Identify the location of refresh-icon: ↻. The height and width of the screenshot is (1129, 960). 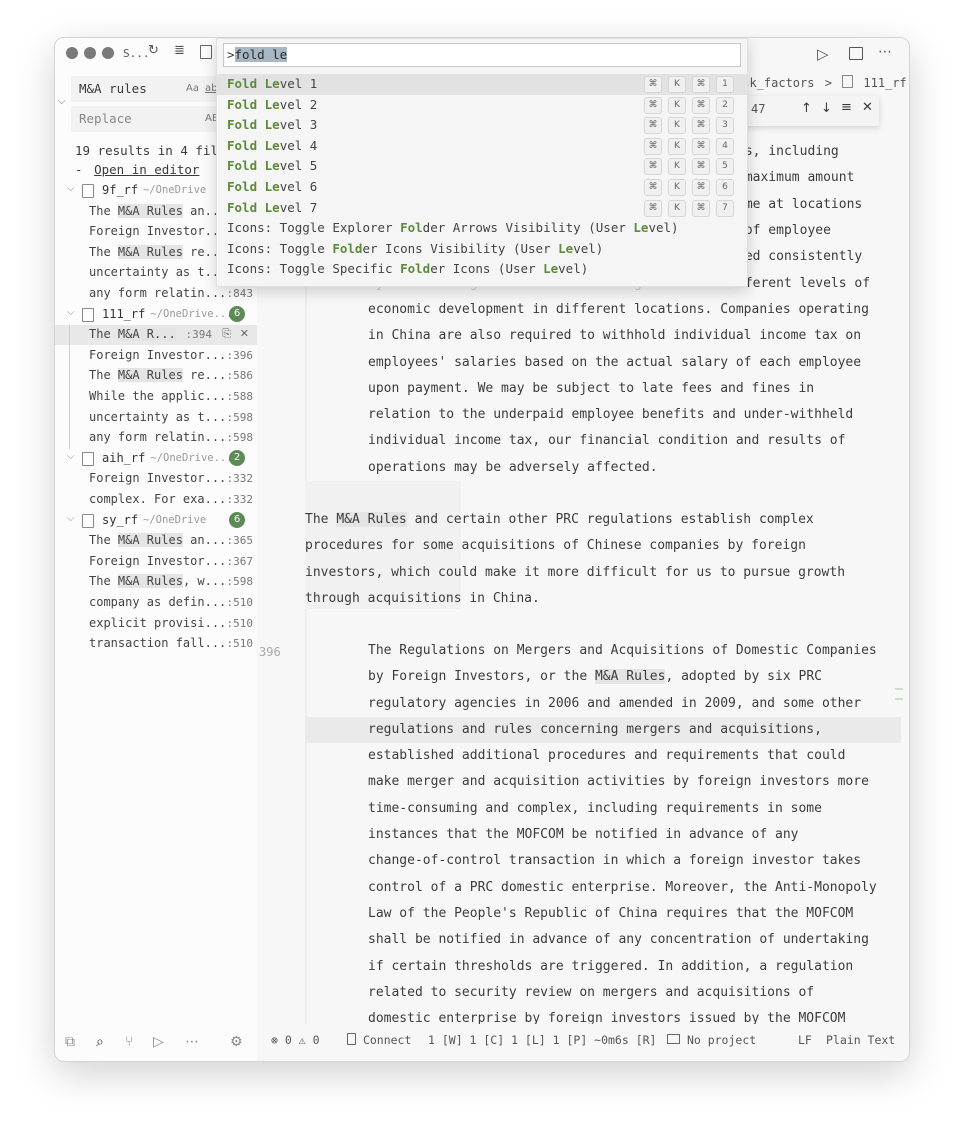
(153, 50).